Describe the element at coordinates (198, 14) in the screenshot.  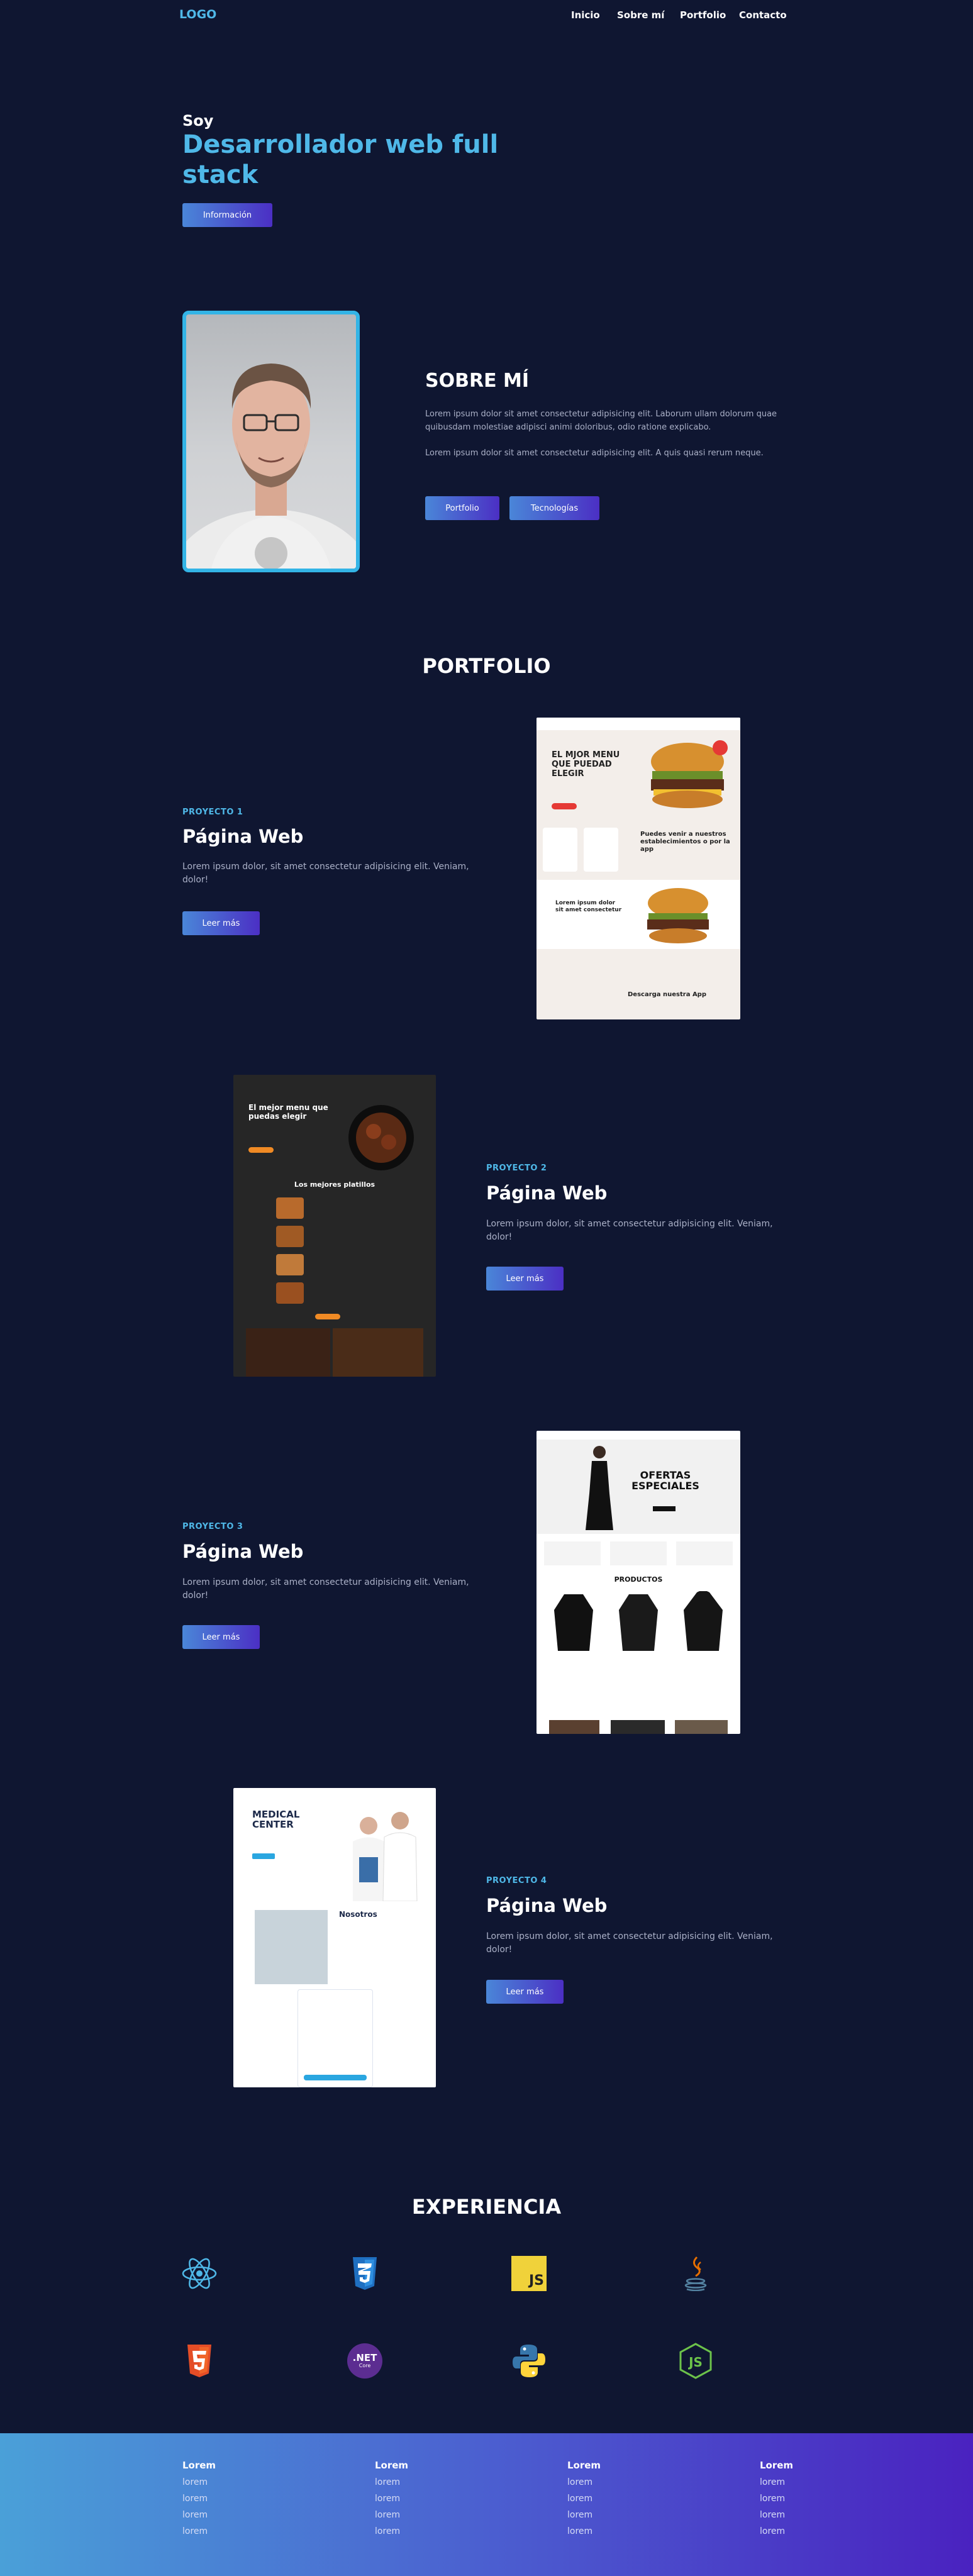
I see `logo: LOGO` at that location.